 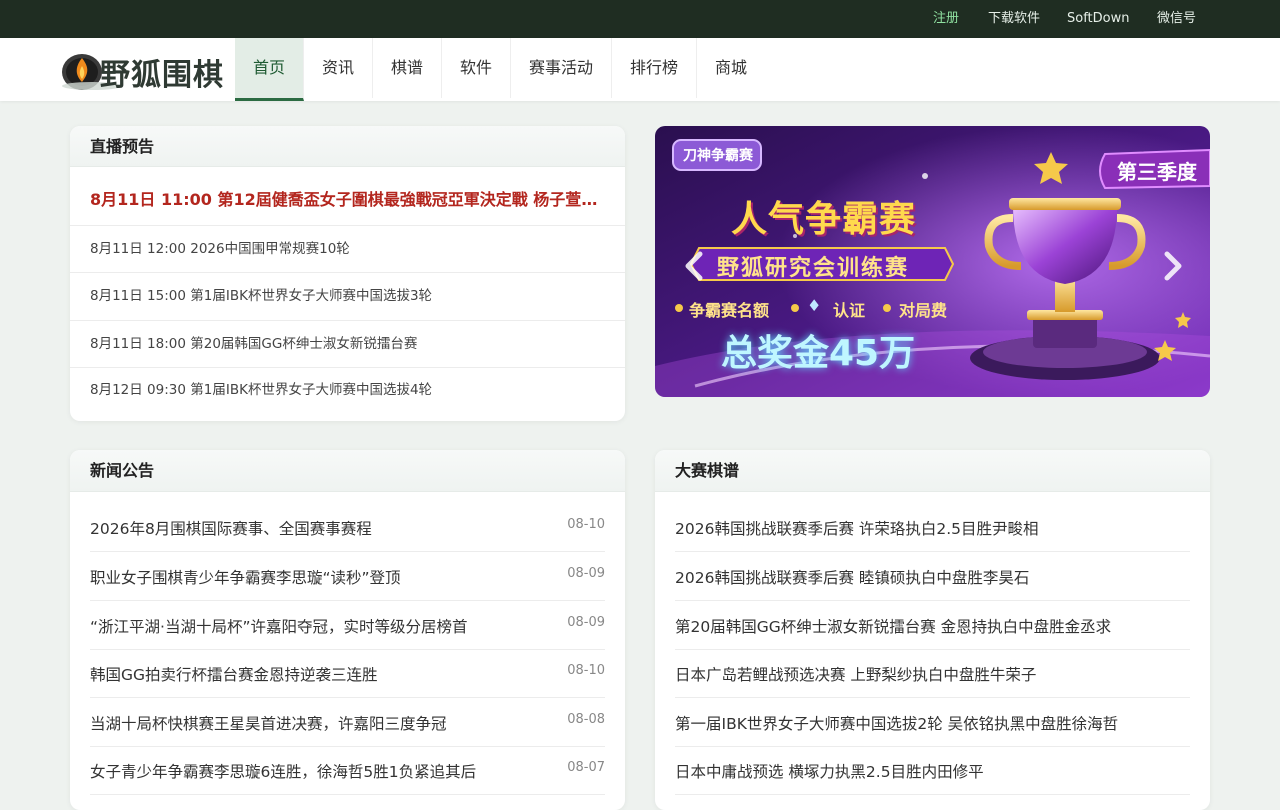 What do you see at coordinates (1098, 19) in the screenshot?
I see `softdown-link: SoftDown` at bounding box center [1098, 19].